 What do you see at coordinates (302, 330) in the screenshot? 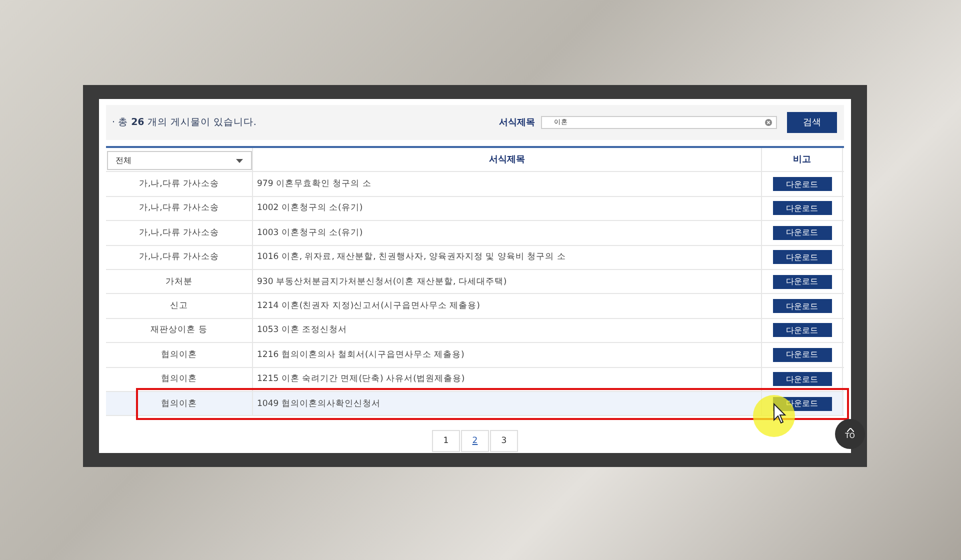
I see `table-cell: 1053 이혼 조정신청서` at bounding box center [302, 330].